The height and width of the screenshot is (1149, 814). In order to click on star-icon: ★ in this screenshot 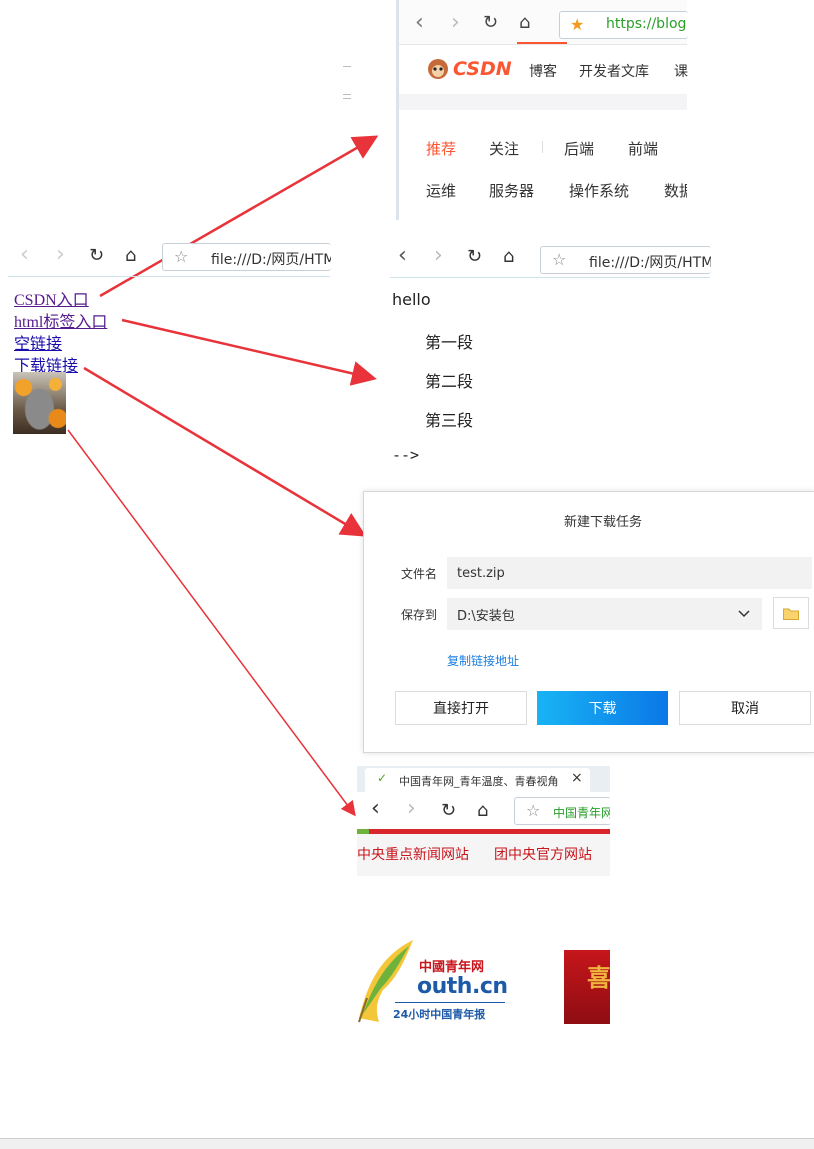, I will do `click(577, 24)`.